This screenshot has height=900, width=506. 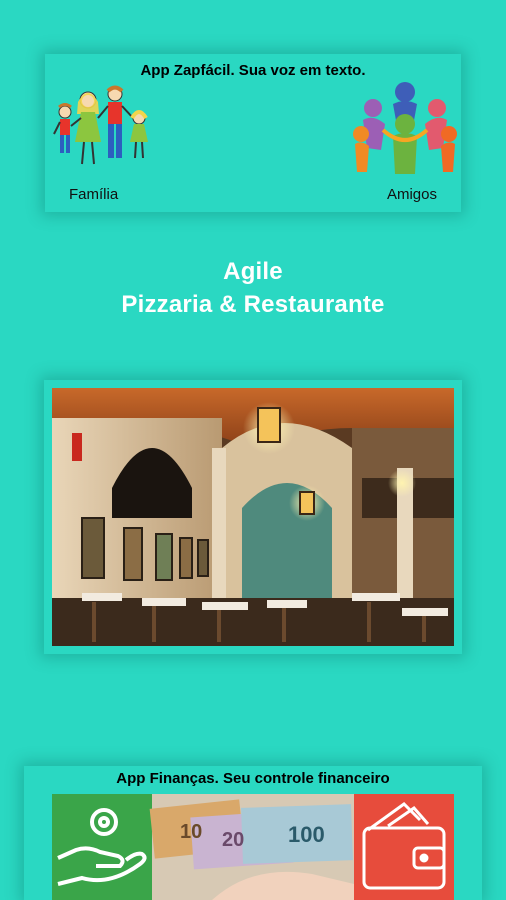 I want to click on financas-ad-title: App Finanças. Seu controle financeiro, so click(x=253, y=778).